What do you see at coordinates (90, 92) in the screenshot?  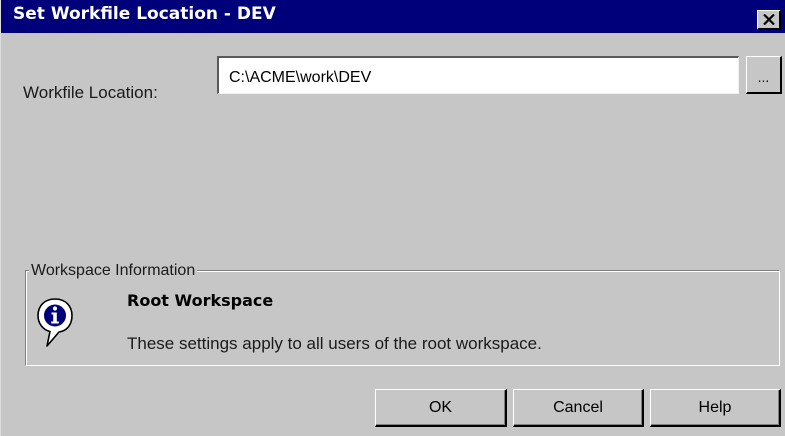 I see `workfile-location-label: Workfile Location:` at bounding box center [90, 92].